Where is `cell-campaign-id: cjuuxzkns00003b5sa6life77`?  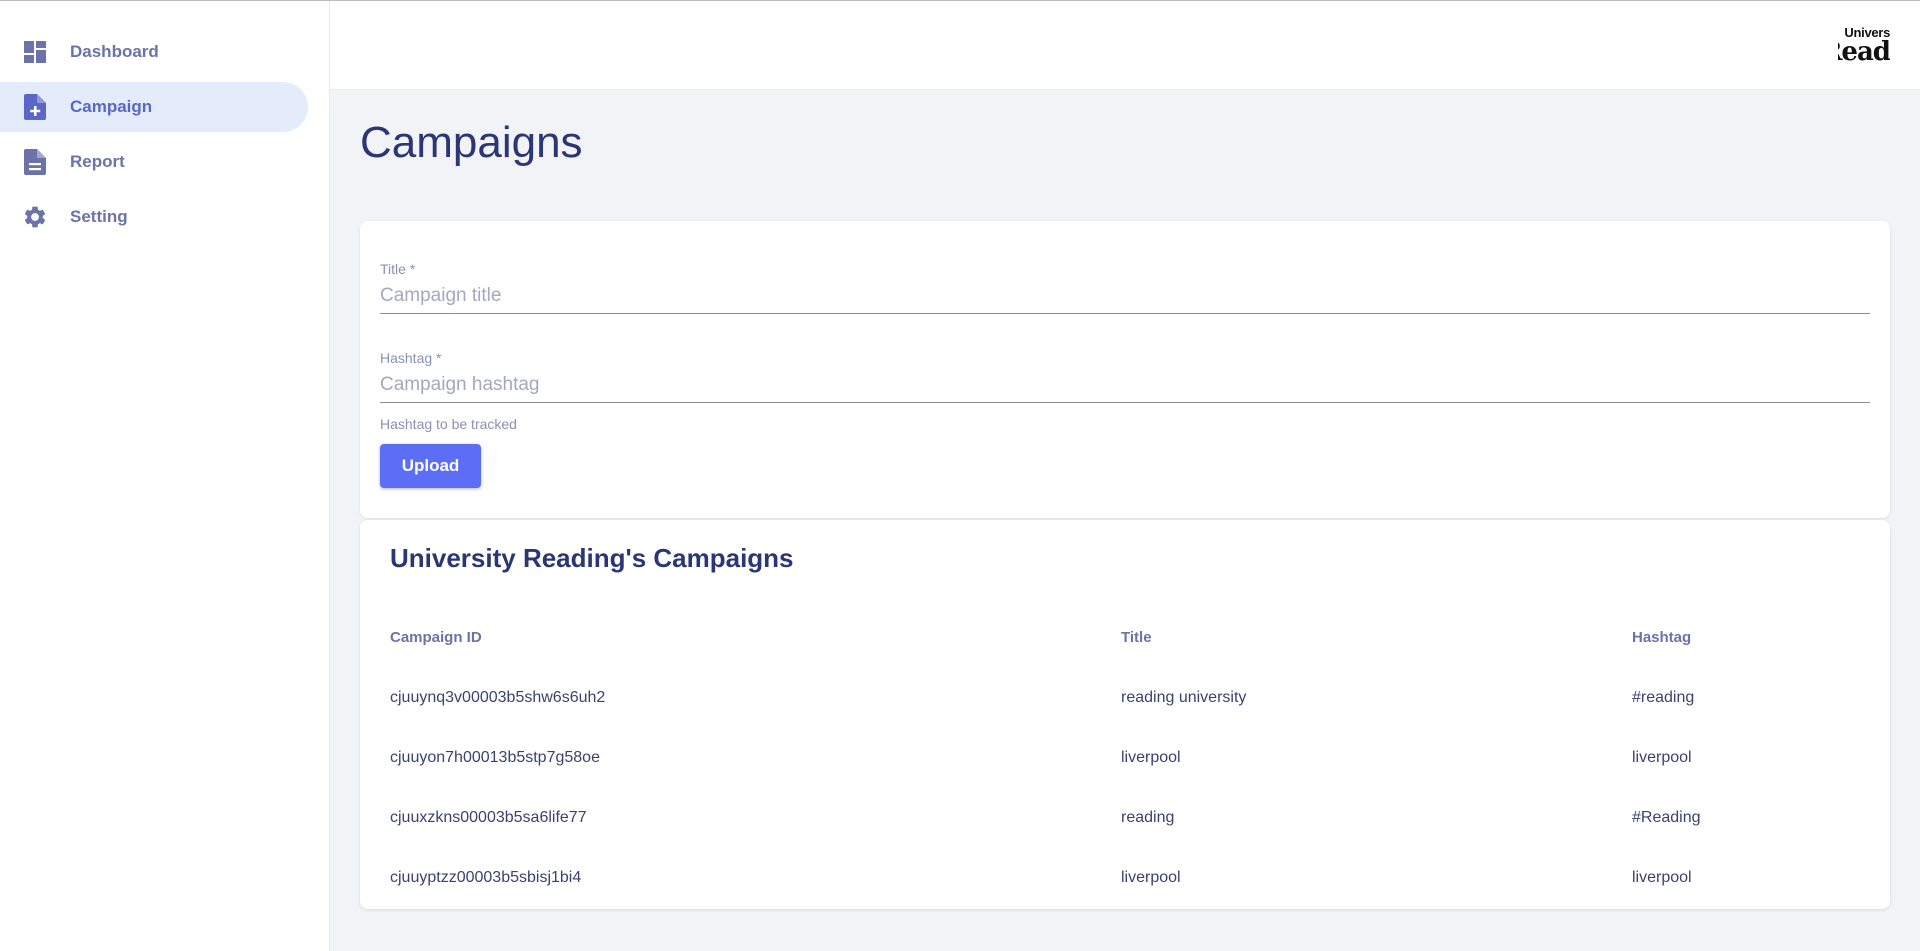
cell-campaign-id: cjuuxzkns00003b5sa6life77 is located at coordinates (488, 817).